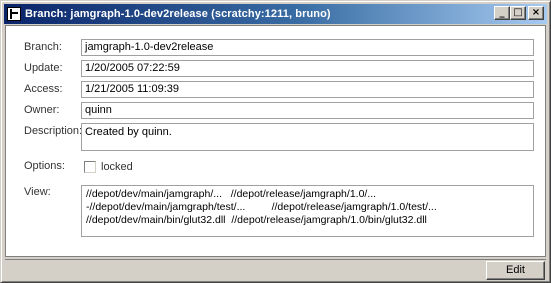 The width and height of the screenshot is (551, 283). Describe the element at coordinates (42, 110) in the screenshot. I see `owner-label: Owner:` at that location.